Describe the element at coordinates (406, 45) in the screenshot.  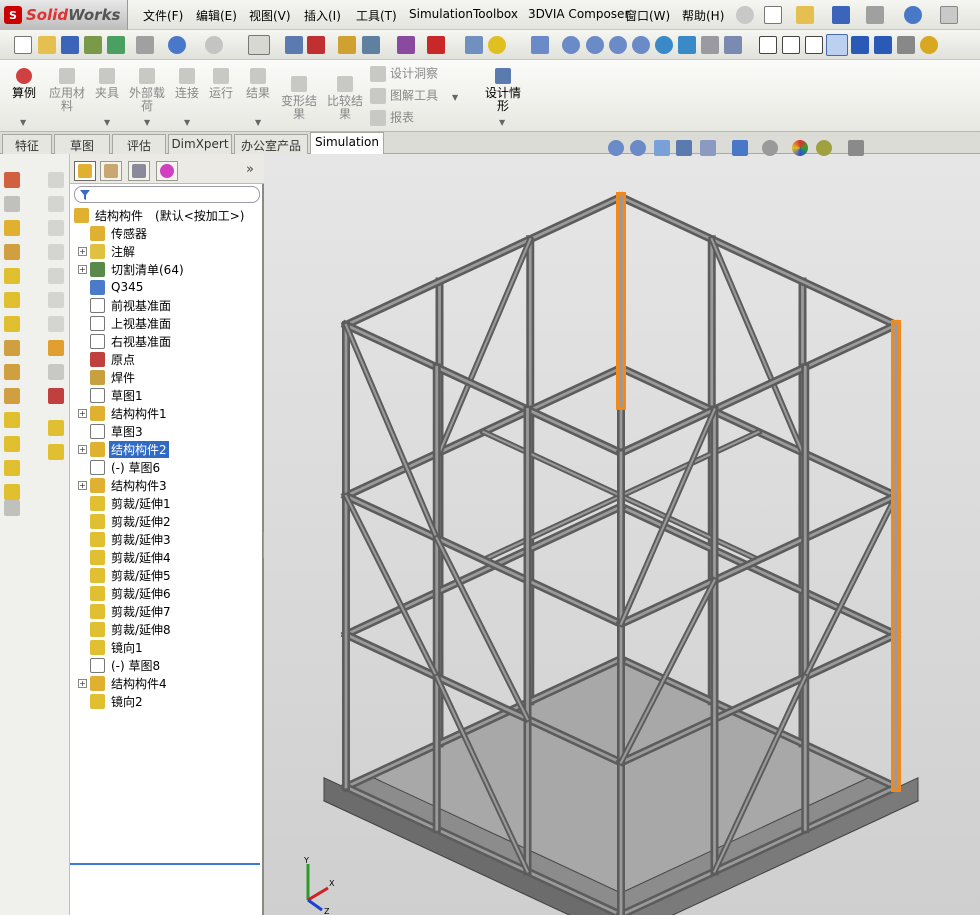
I see `photoview-icon` at that location.